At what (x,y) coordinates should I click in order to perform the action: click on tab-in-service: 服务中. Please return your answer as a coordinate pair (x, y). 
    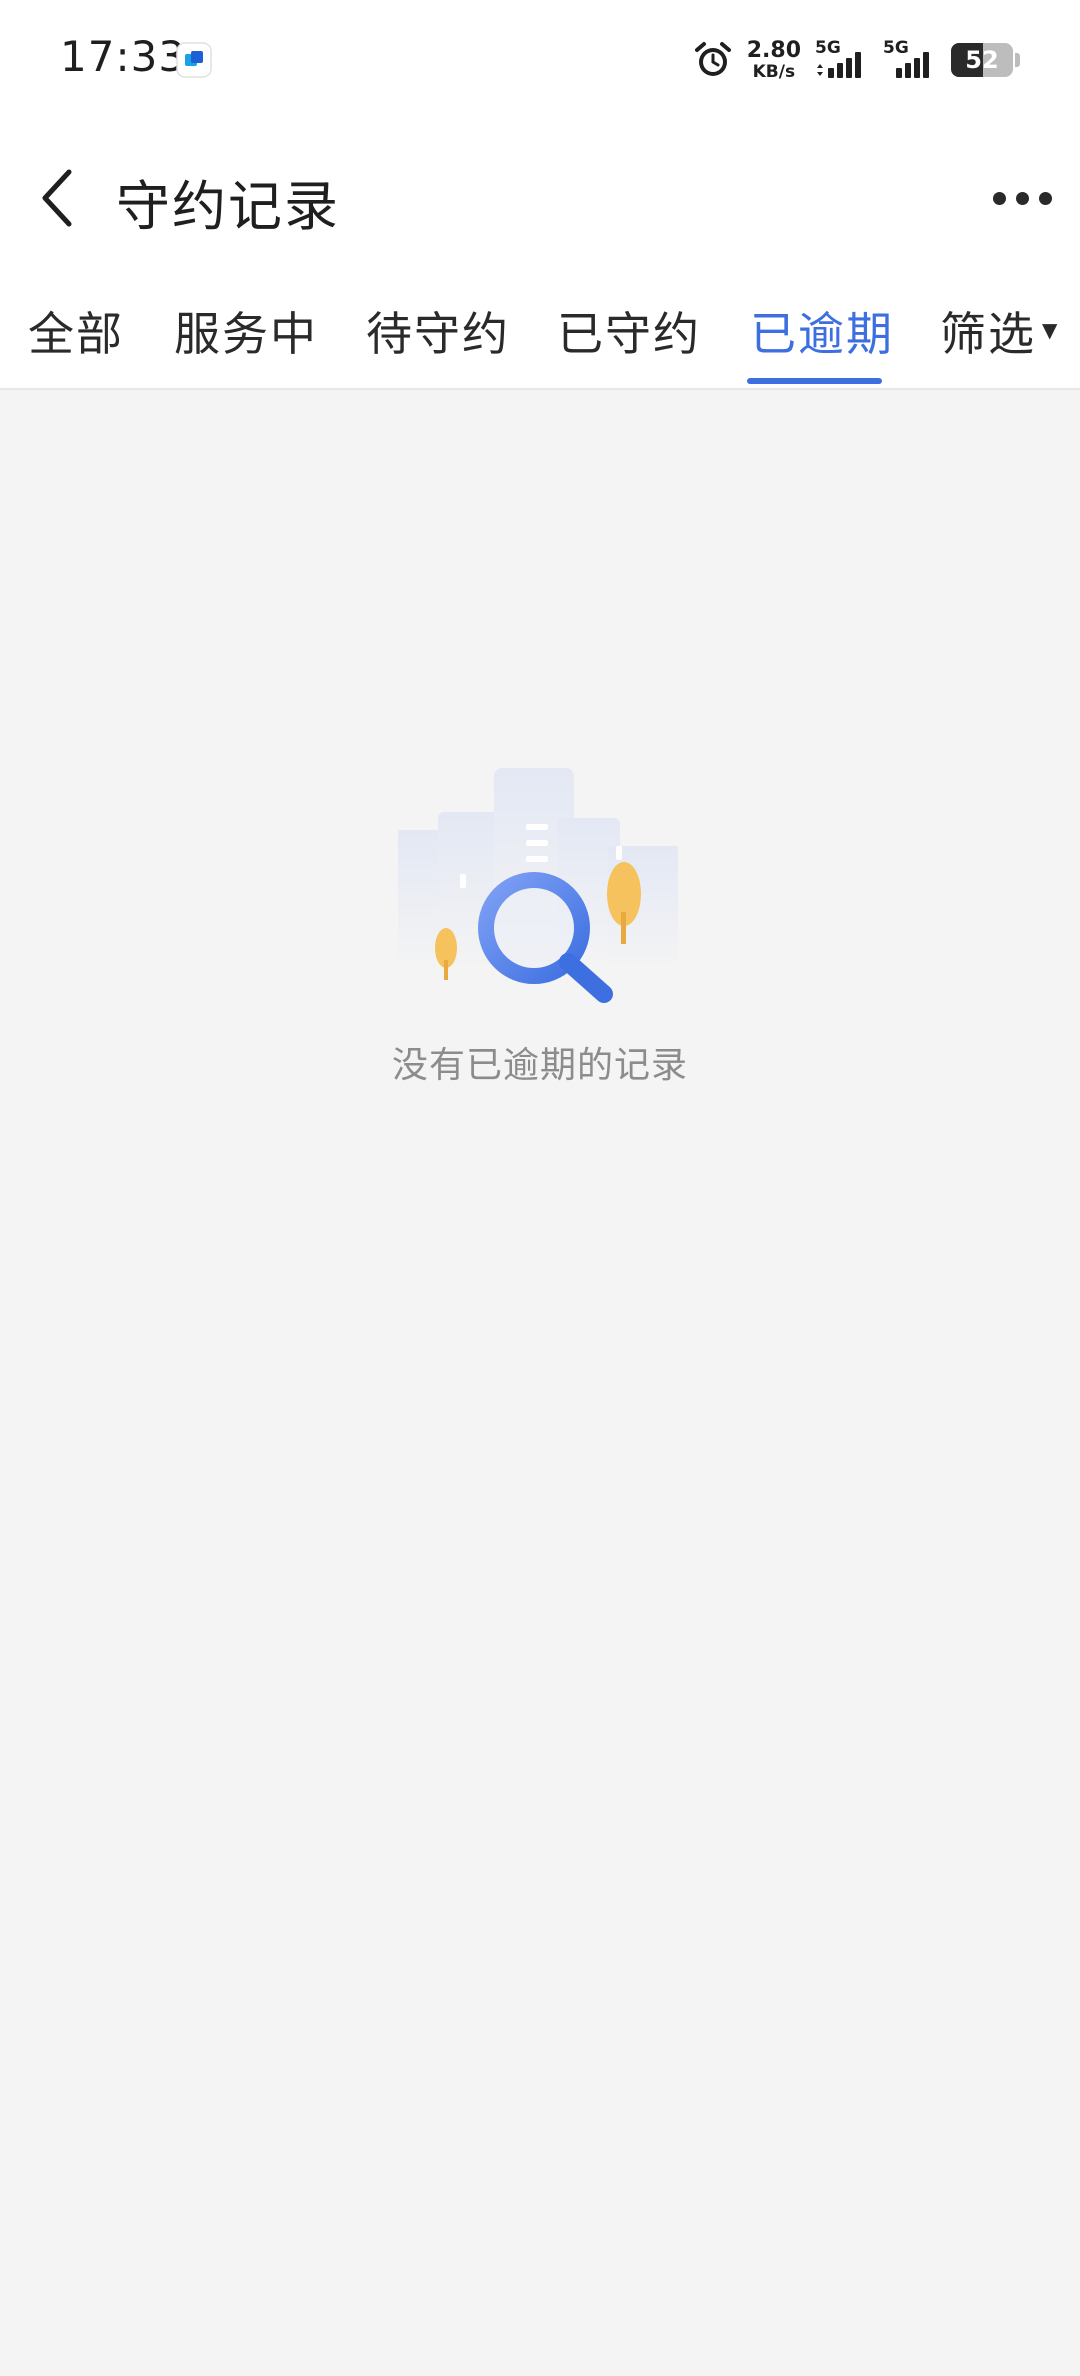
    Looking at the image, I should click on (246, 329).